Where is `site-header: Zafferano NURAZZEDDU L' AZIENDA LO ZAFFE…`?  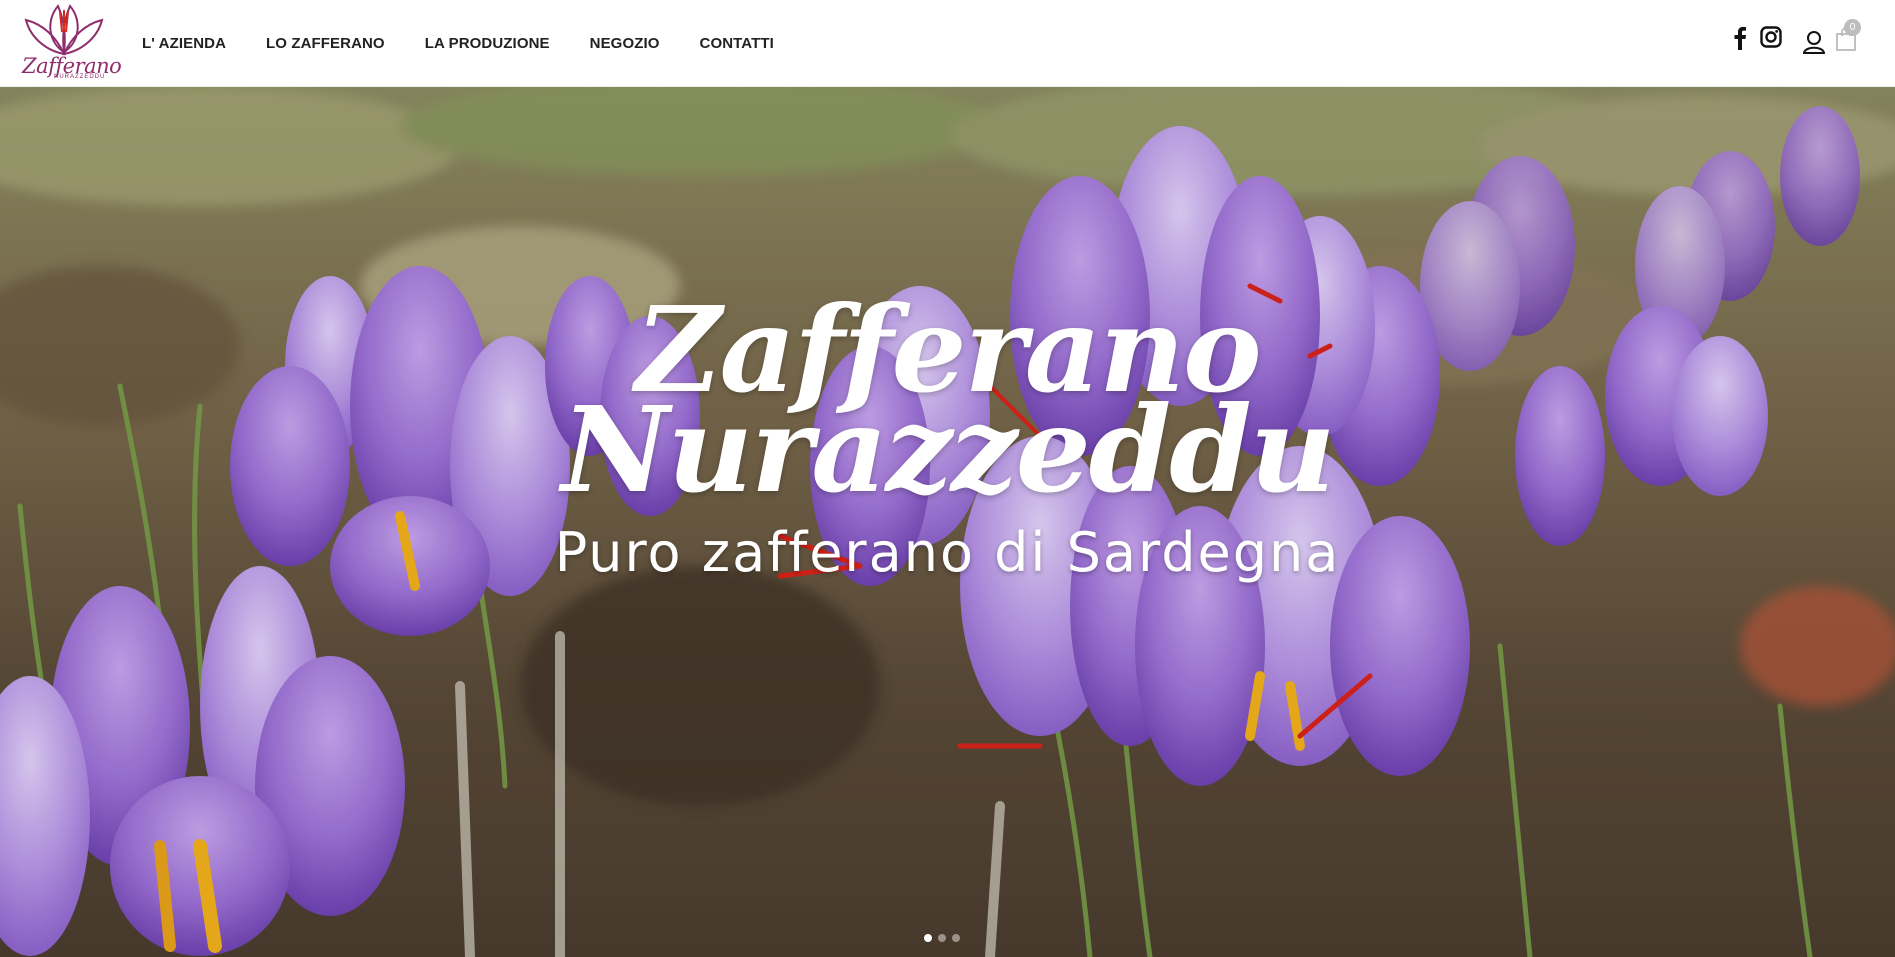
site-header: Zafferano NURAZZEDDU L' AZIENDA LO ZAFFE… is located at coordinates (947, 43).